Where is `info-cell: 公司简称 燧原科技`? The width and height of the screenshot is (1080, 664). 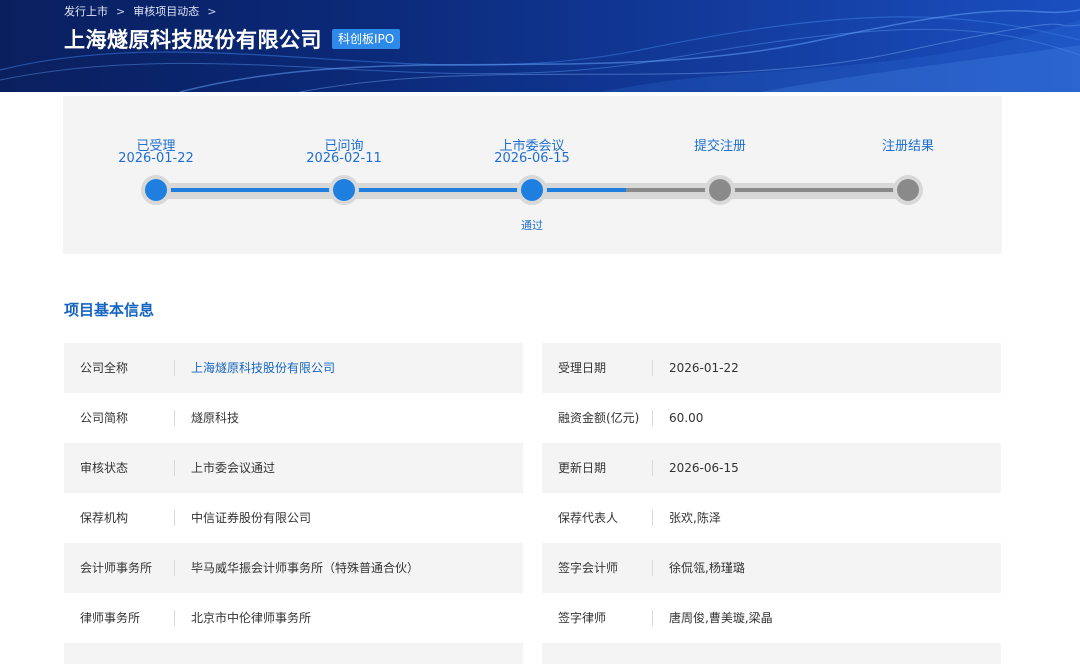
info-cell: 公司简称 燧原科技 is located at coordinates (293, 418).